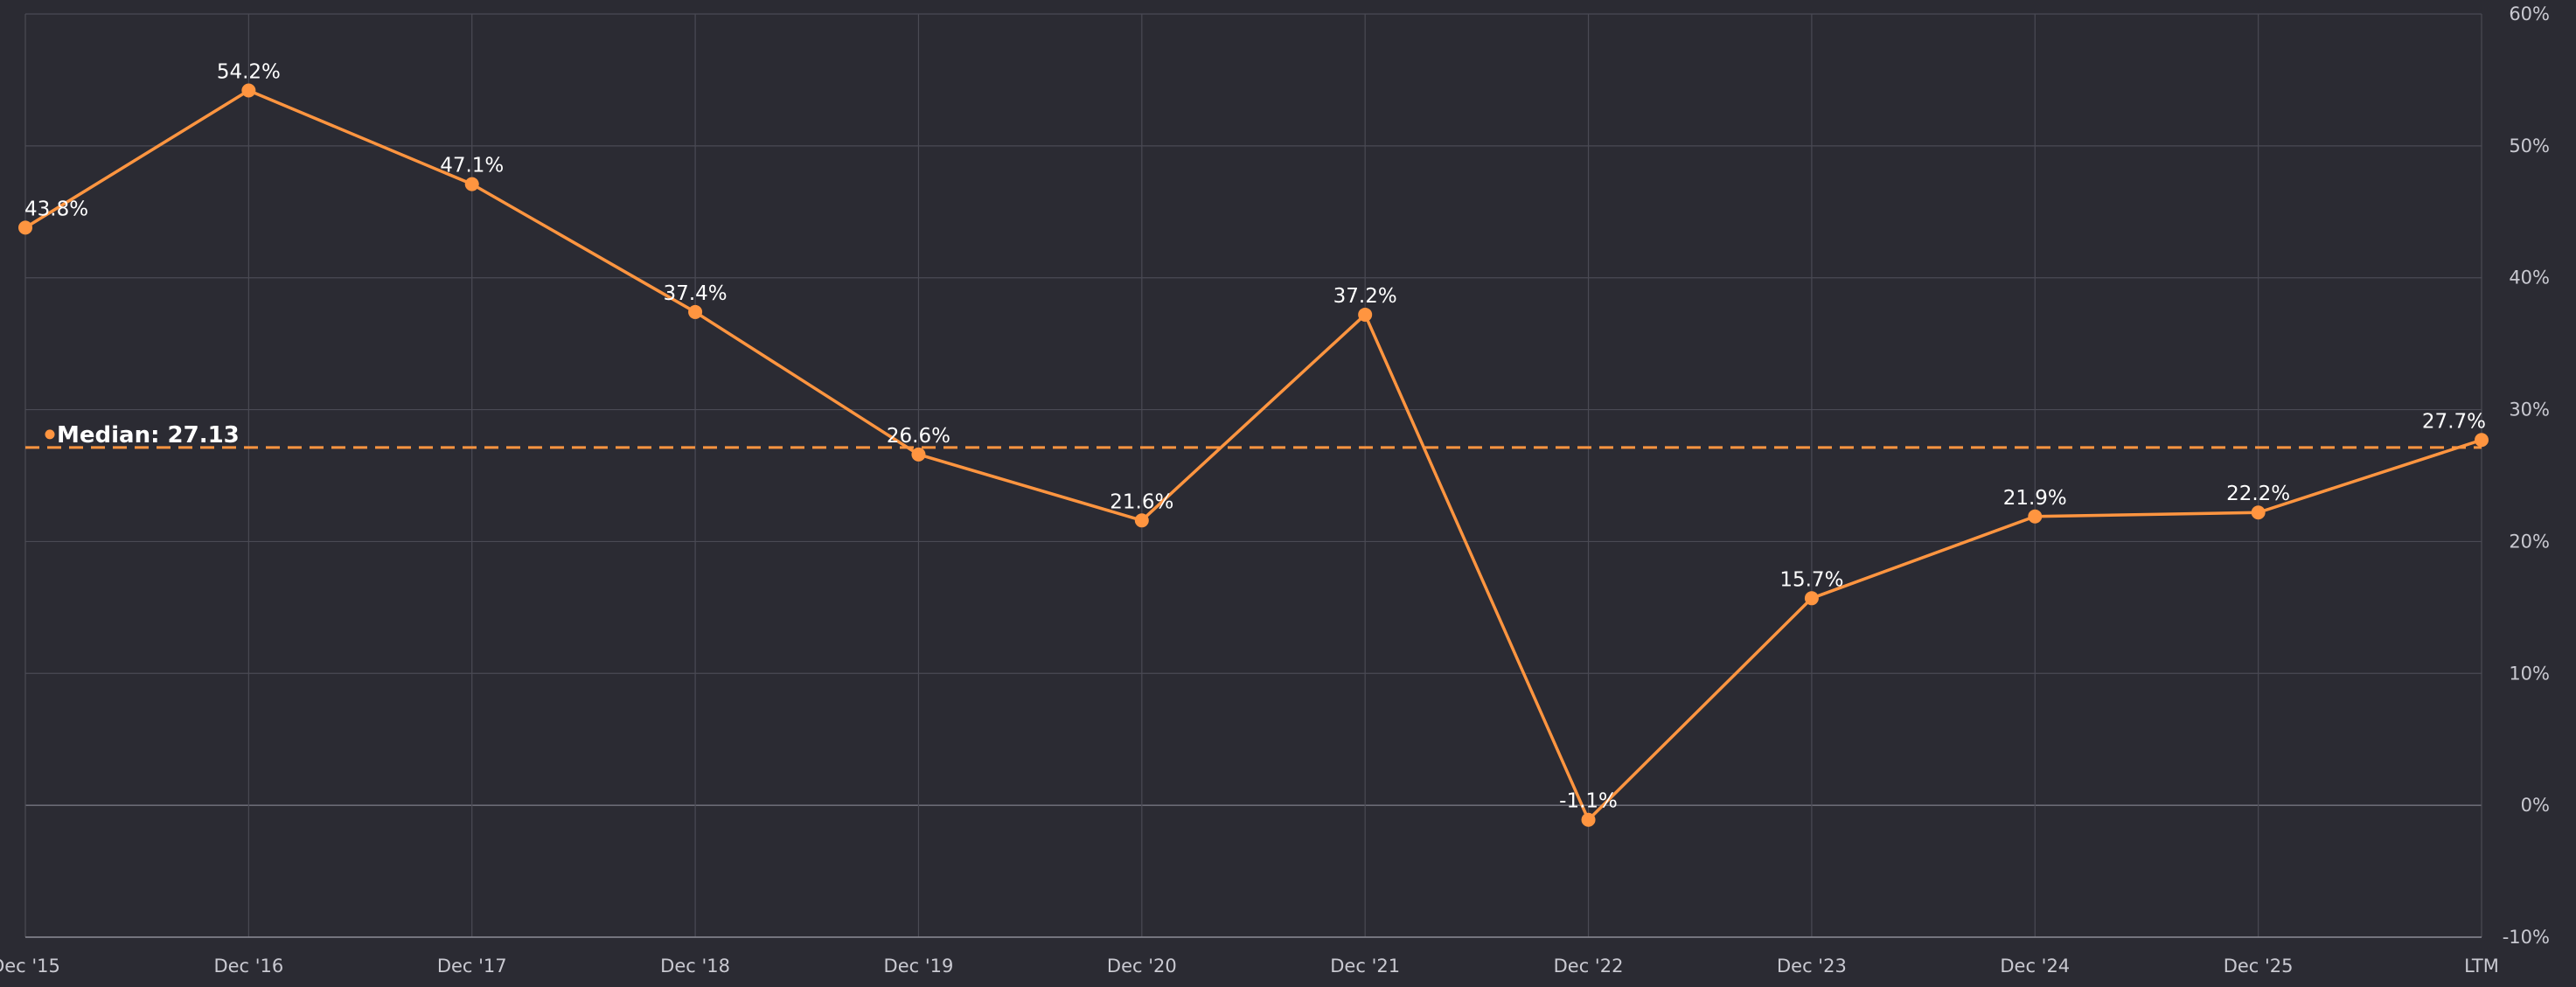  I want to click on data-label: 22.2%, so click(2258, 494).